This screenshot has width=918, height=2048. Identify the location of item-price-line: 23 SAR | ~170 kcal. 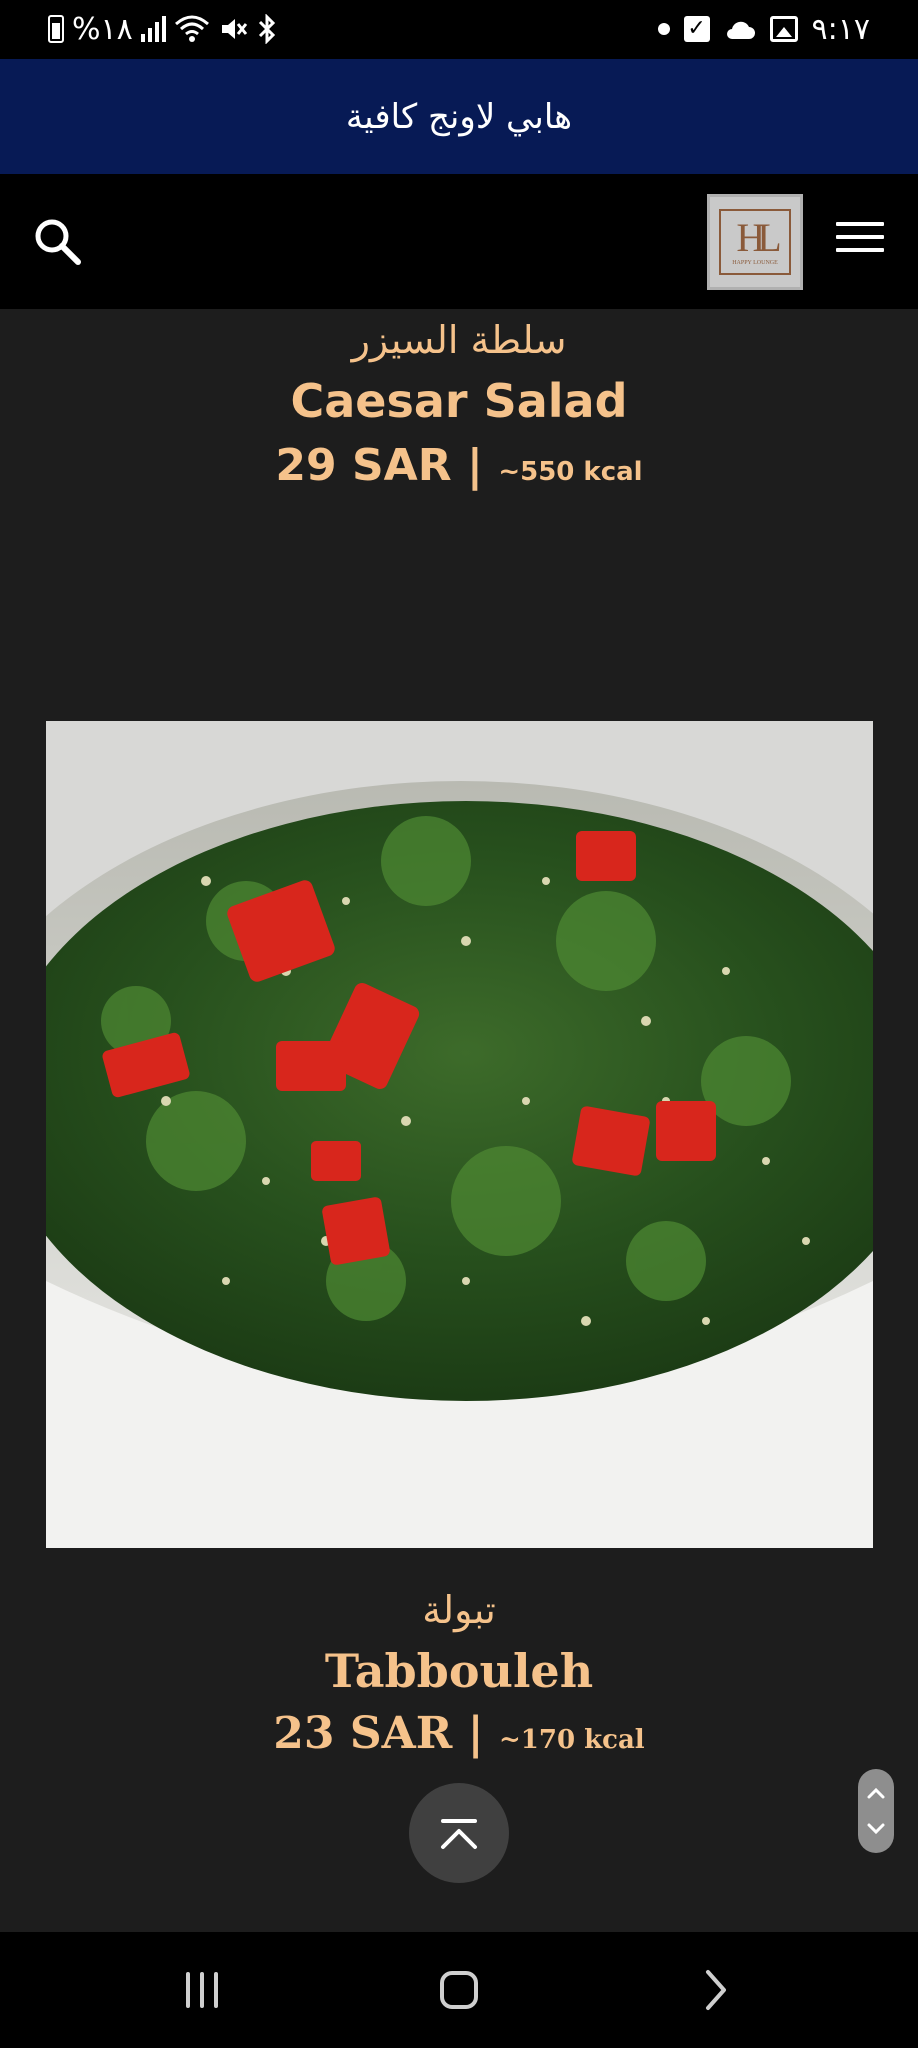
(459, 1733).